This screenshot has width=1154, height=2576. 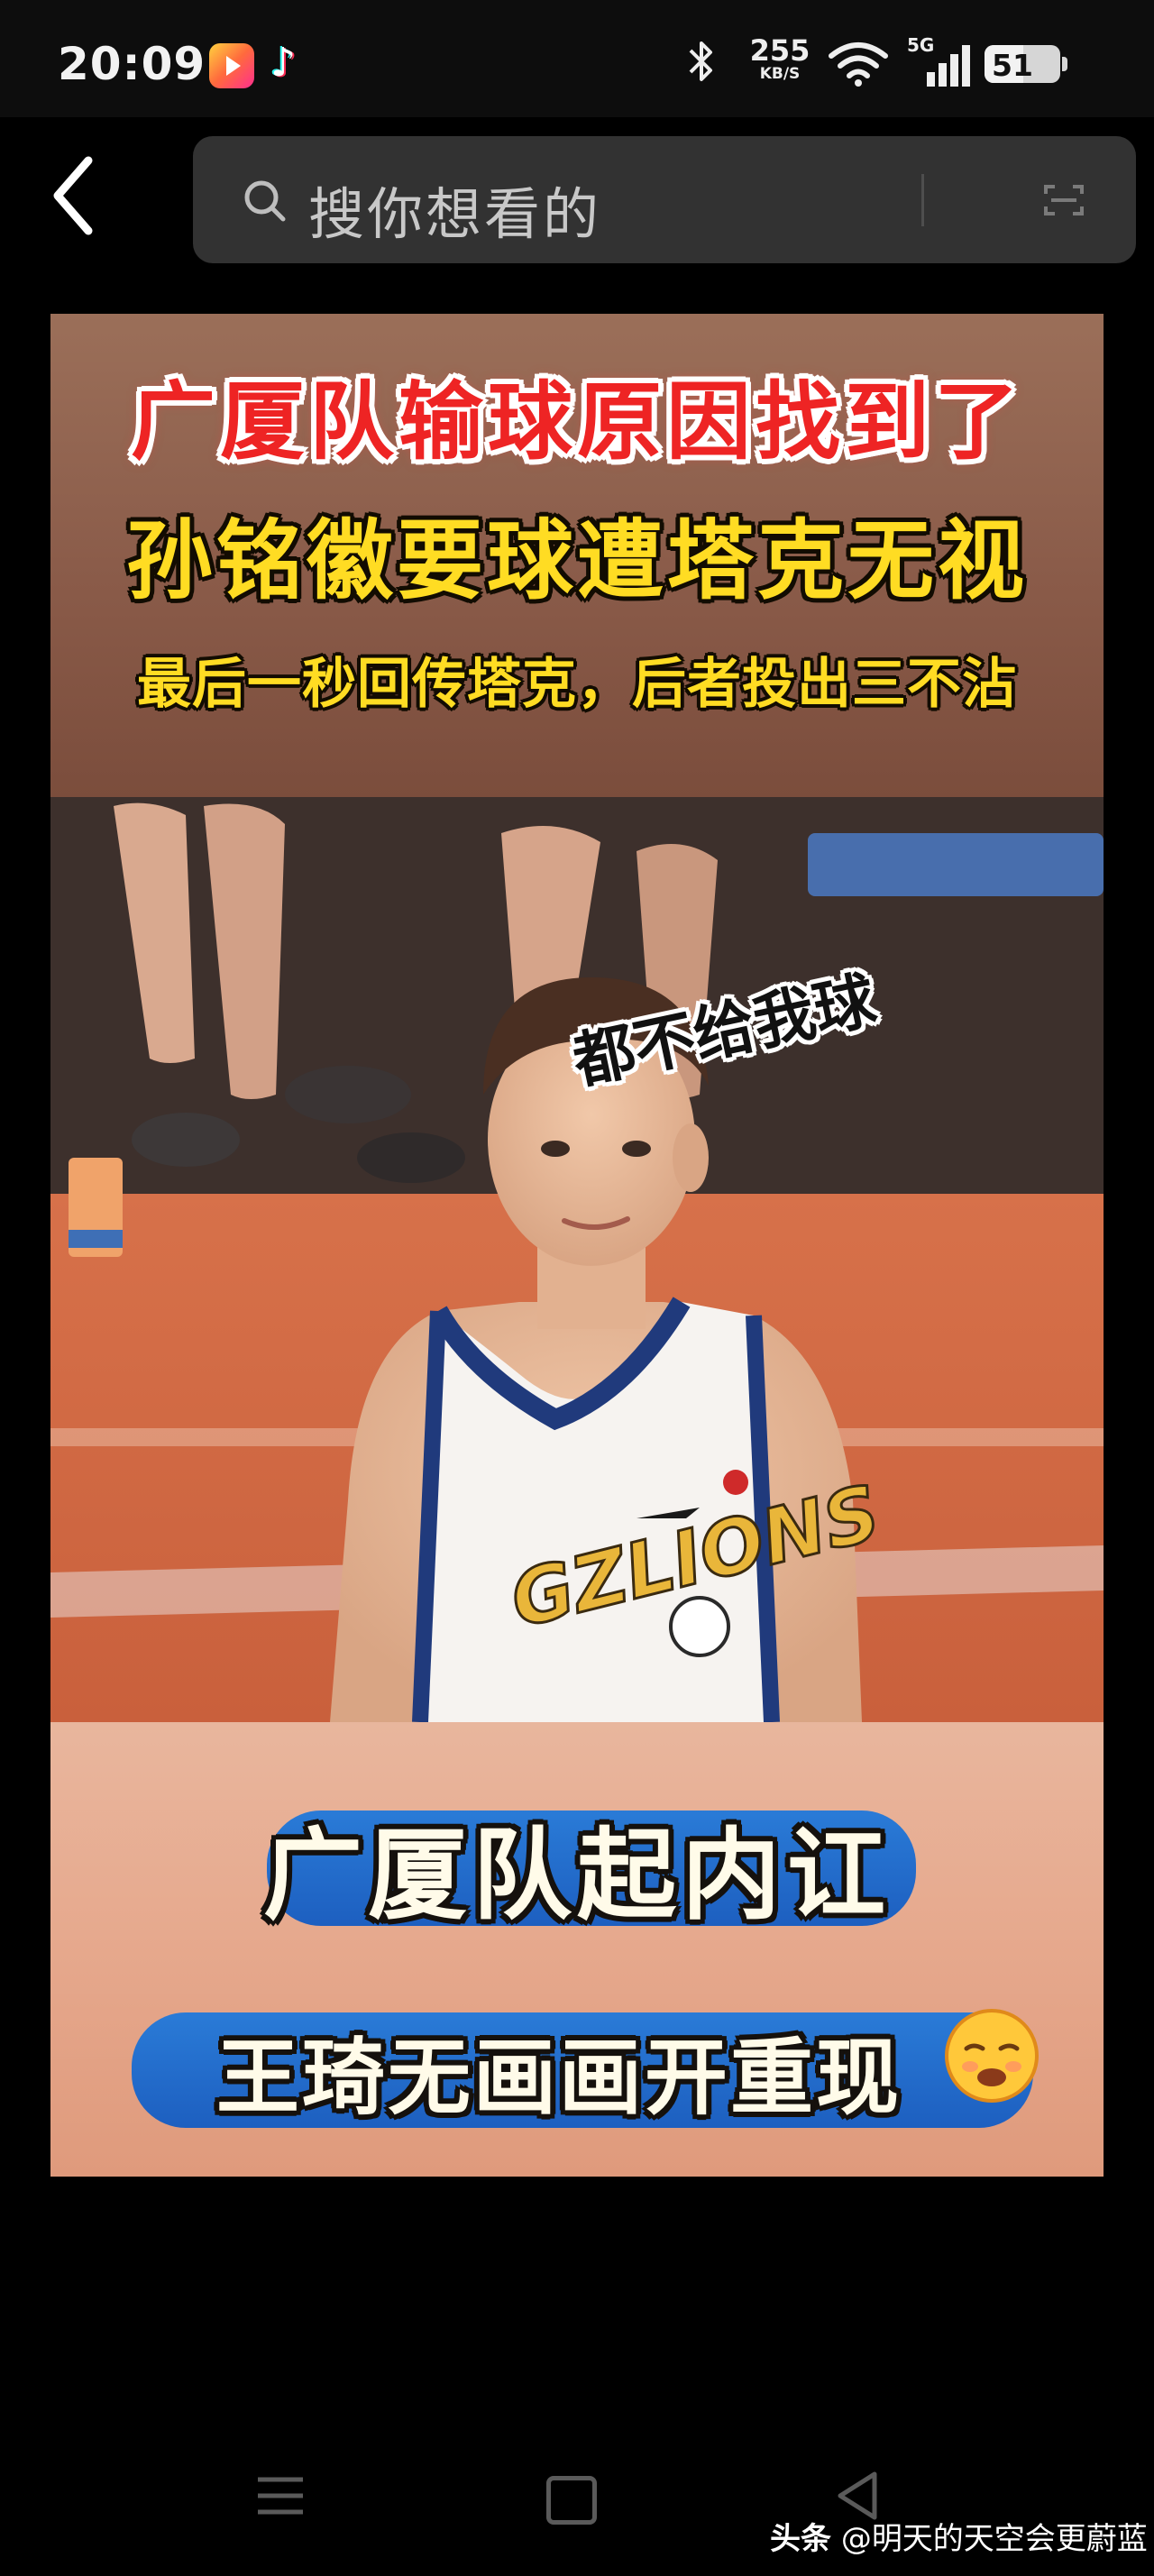 What do you see at coordinates (992, 2055) in the screenshot?
I see `sad-face-emoji-icon` at bounding box center [992, 2055].